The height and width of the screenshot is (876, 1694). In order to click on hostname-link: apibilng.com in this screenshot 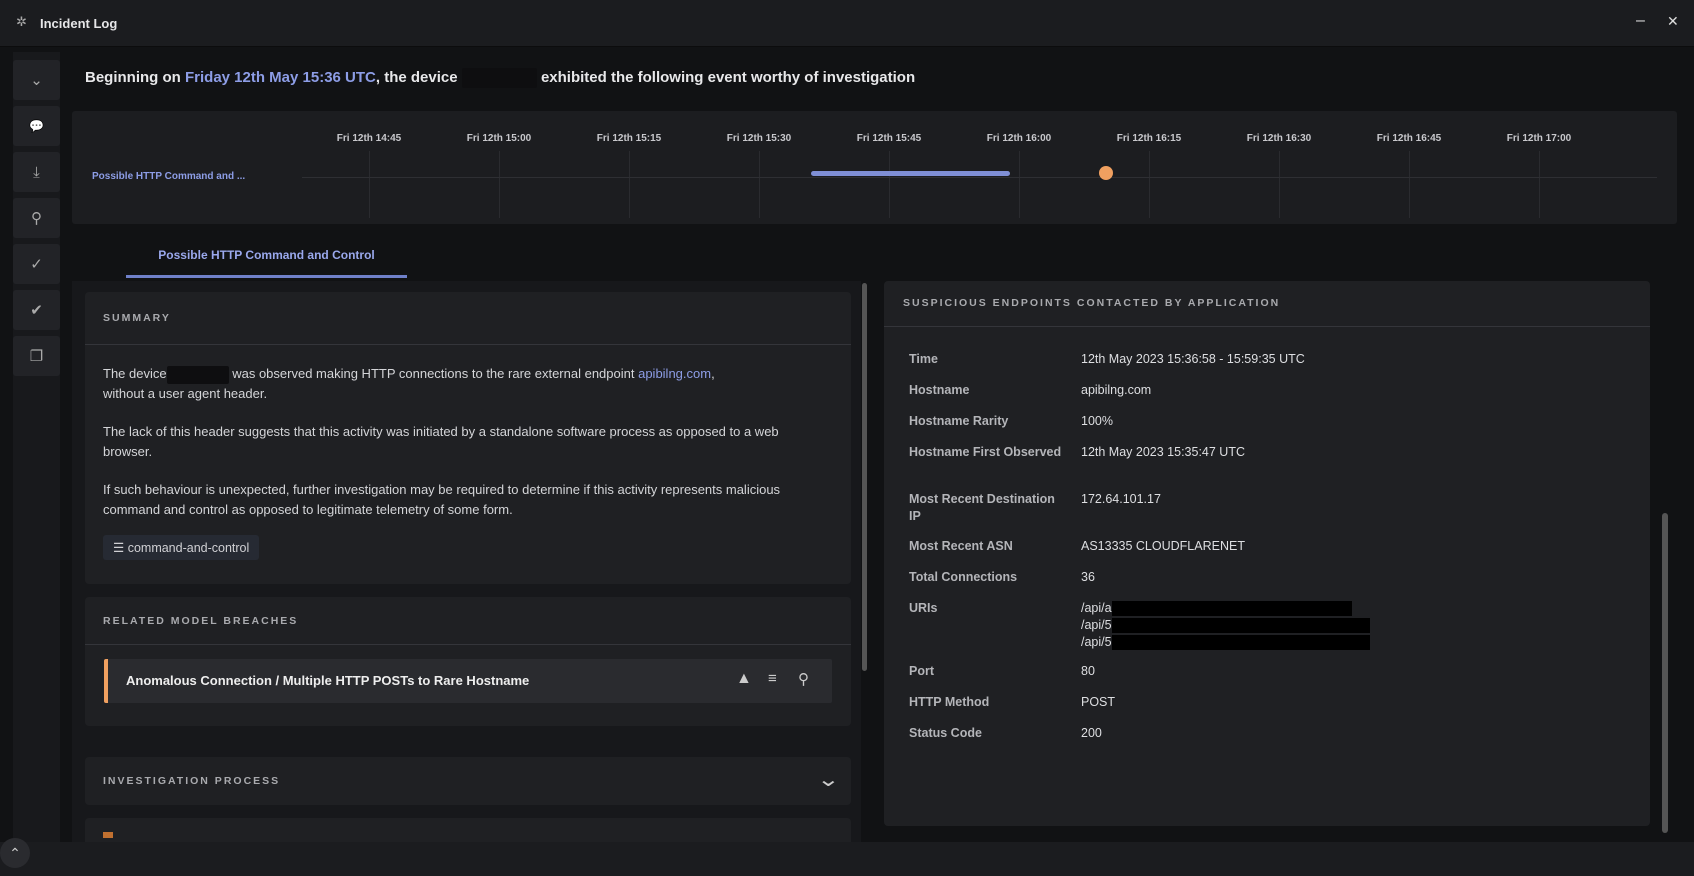, I will do `click(674, 373)`.